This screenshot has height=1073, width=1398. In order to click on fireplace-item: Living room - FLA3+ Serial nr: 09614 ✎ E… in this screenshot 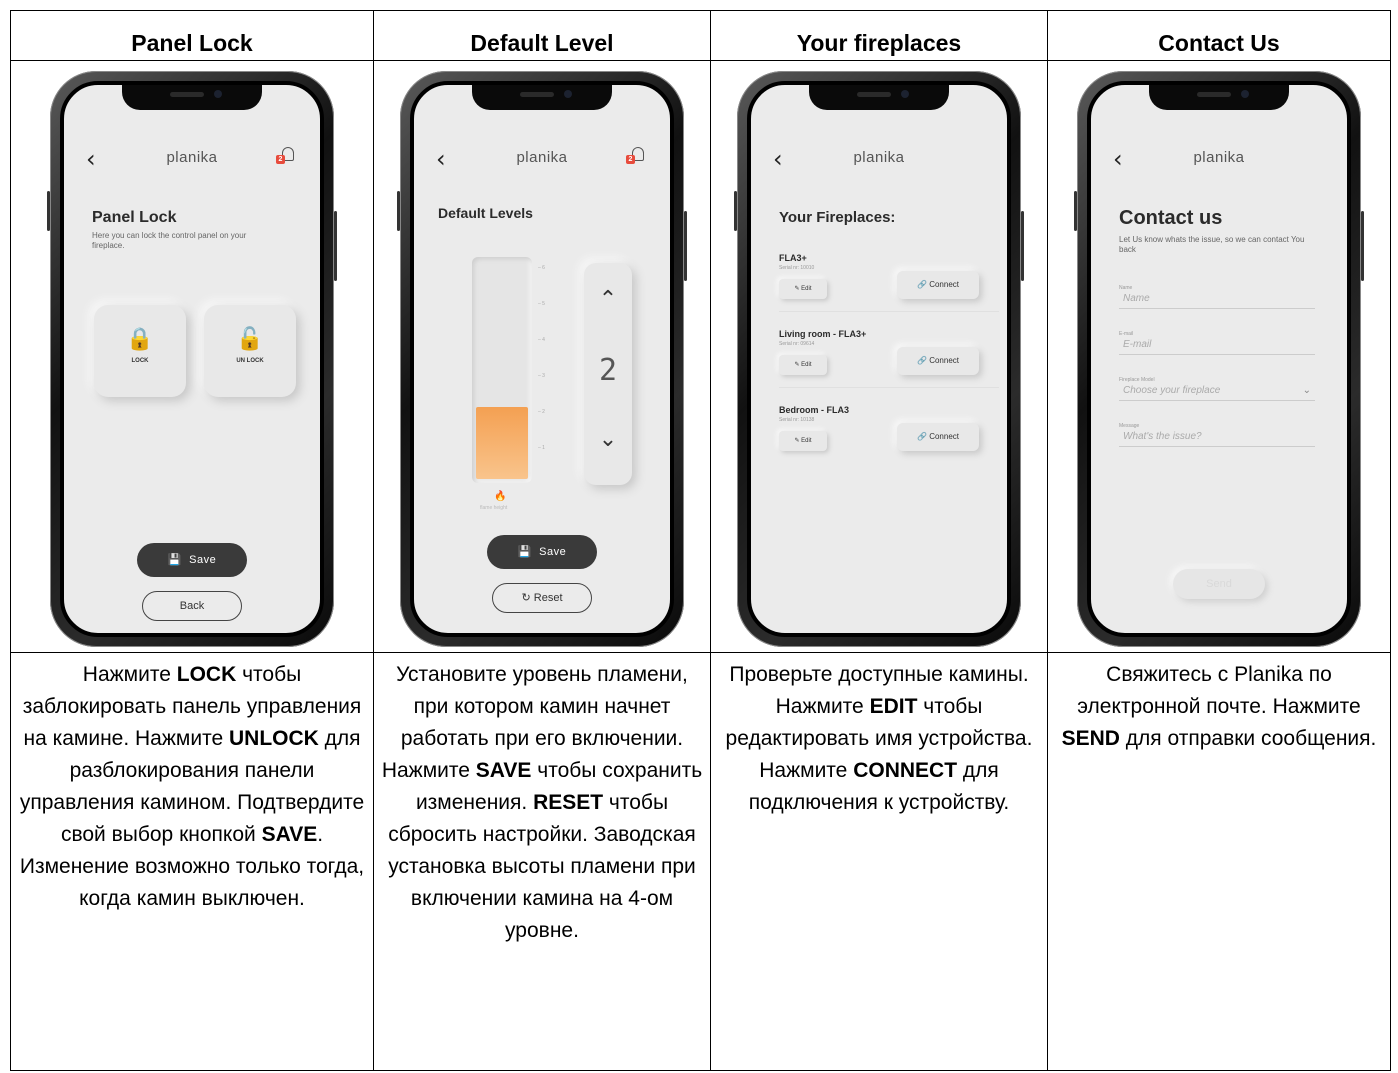, I will do `click(889, 364)`.